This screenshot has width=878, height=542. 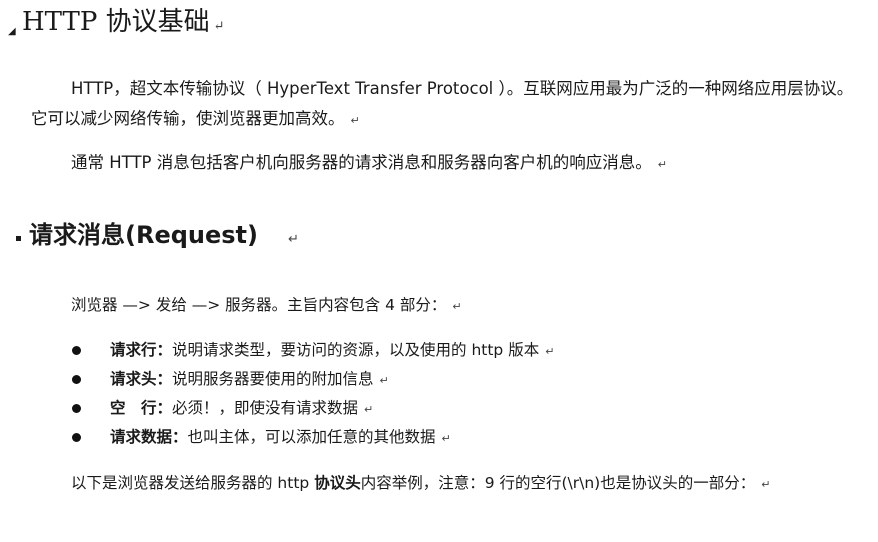 I want to click on heading-text: HTTP 协议基础, so click(x=116, y=22).